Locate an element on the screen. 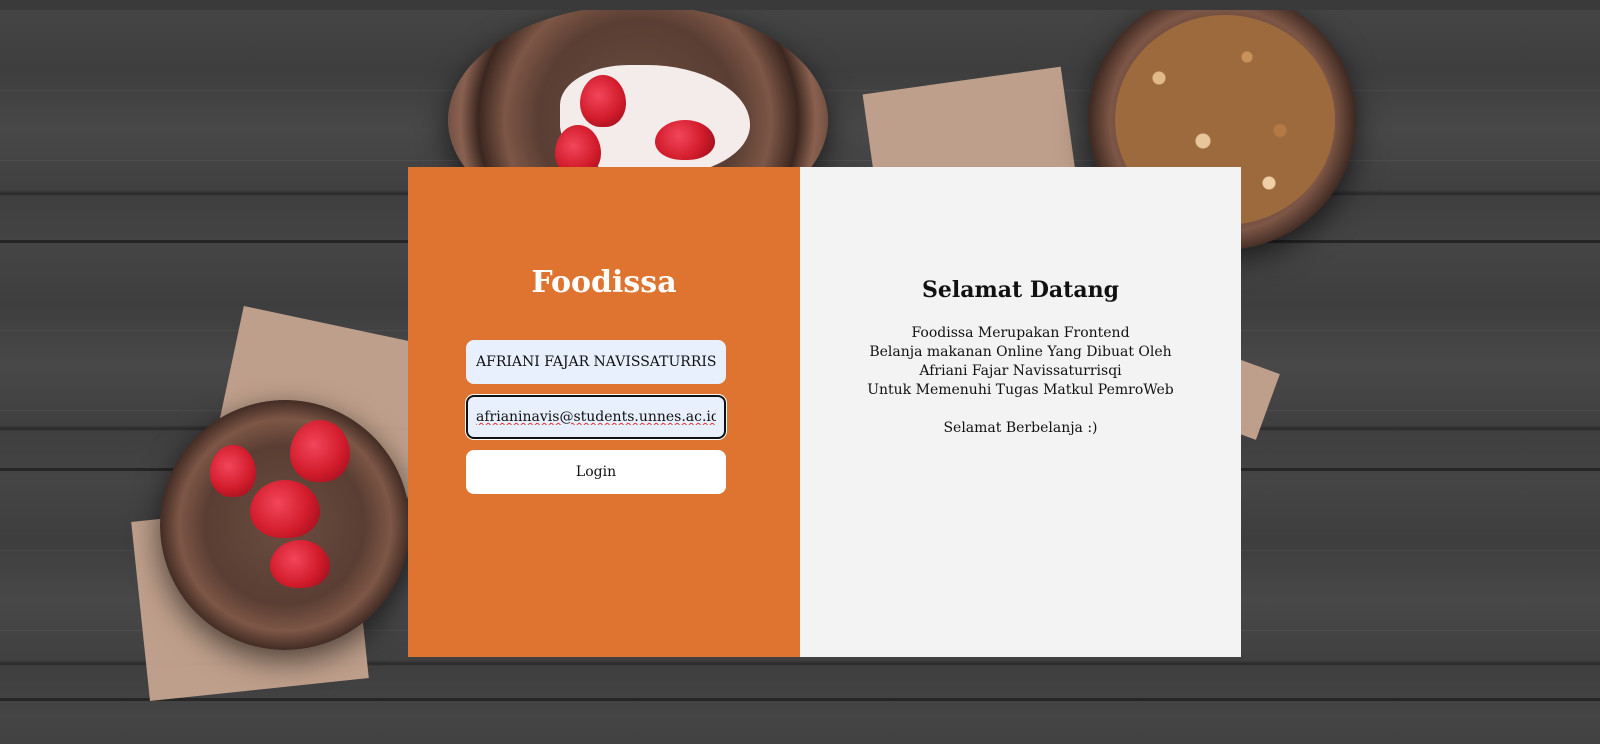  email-input is located at coordinates (596, 417).